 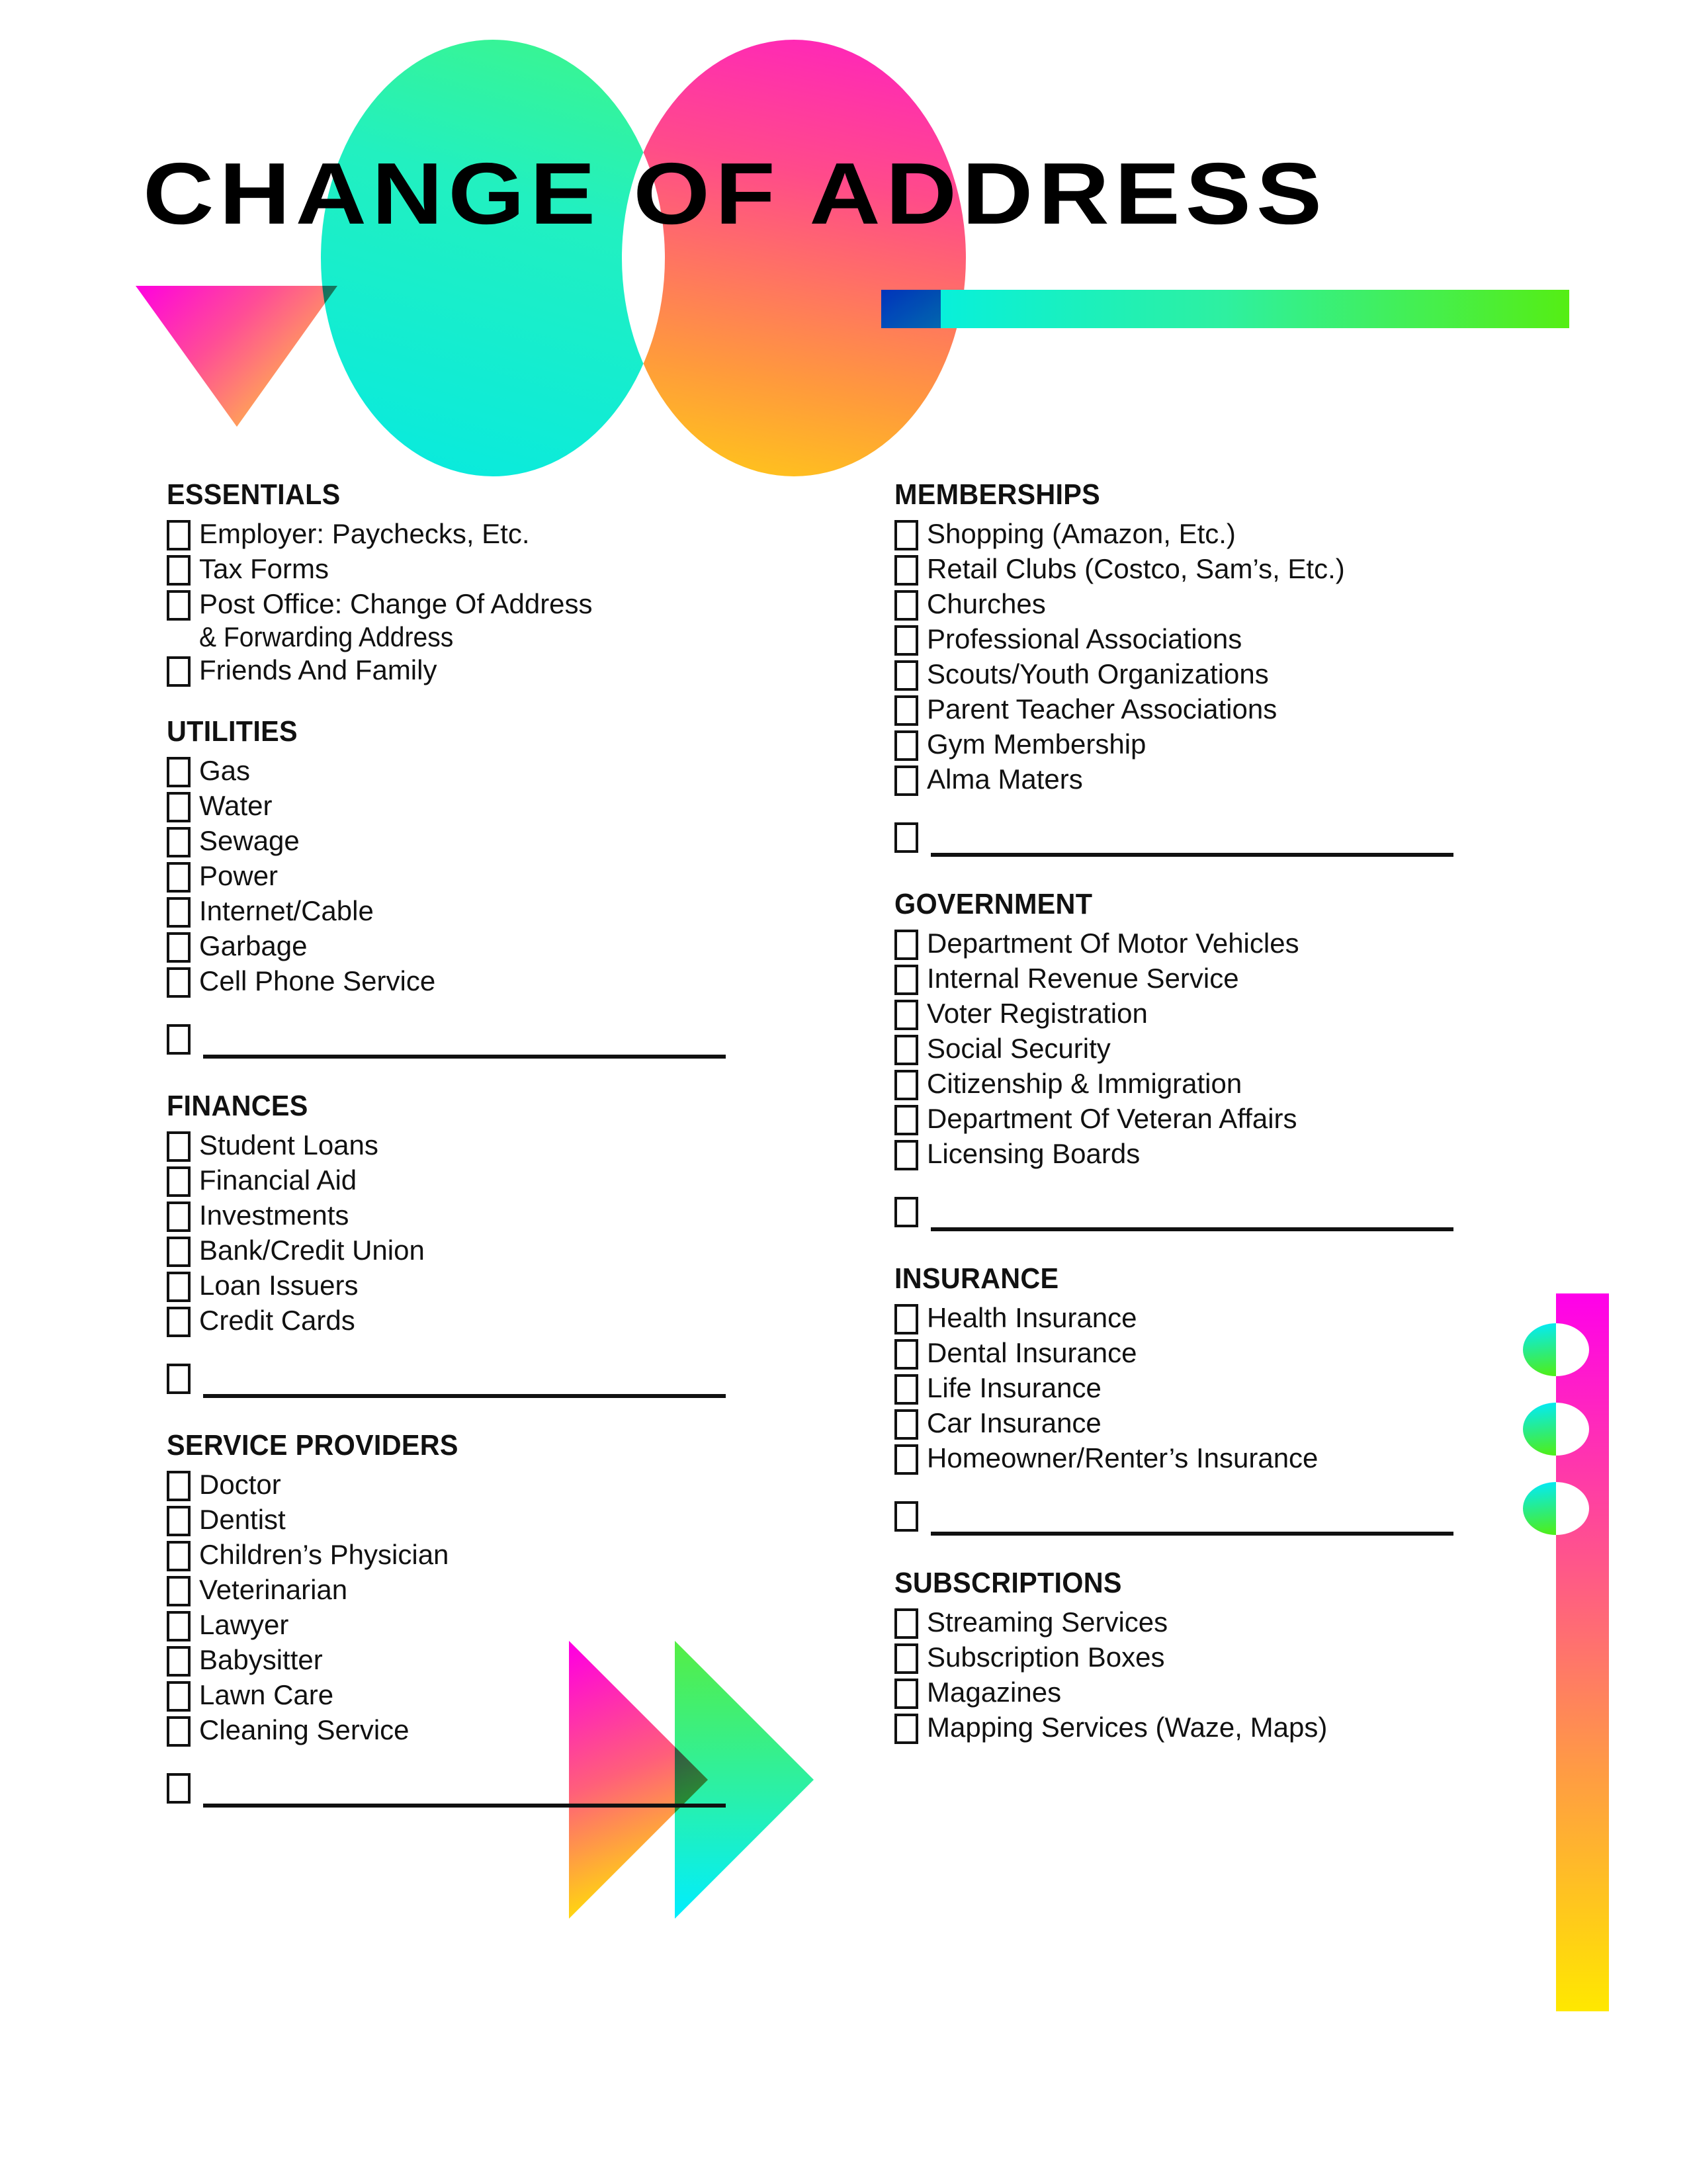 What do you see at coordinates (524, 534) in the screenshot?
I see `list-item: Employer: Paychecks, Etc.` at bounding box center [524, 534].